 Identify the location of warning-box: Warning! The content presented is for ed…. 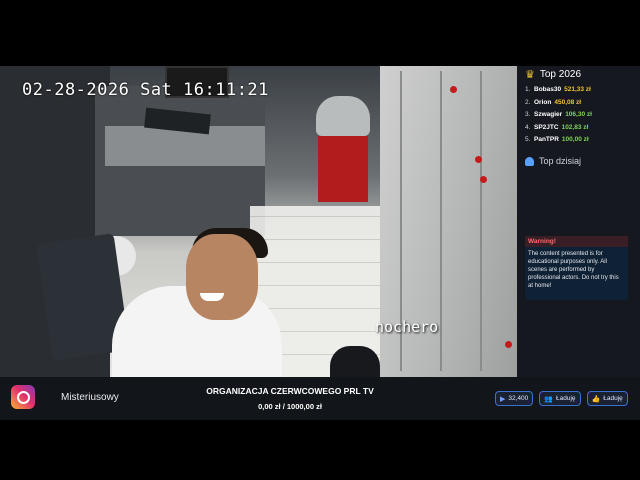
(576, 268).